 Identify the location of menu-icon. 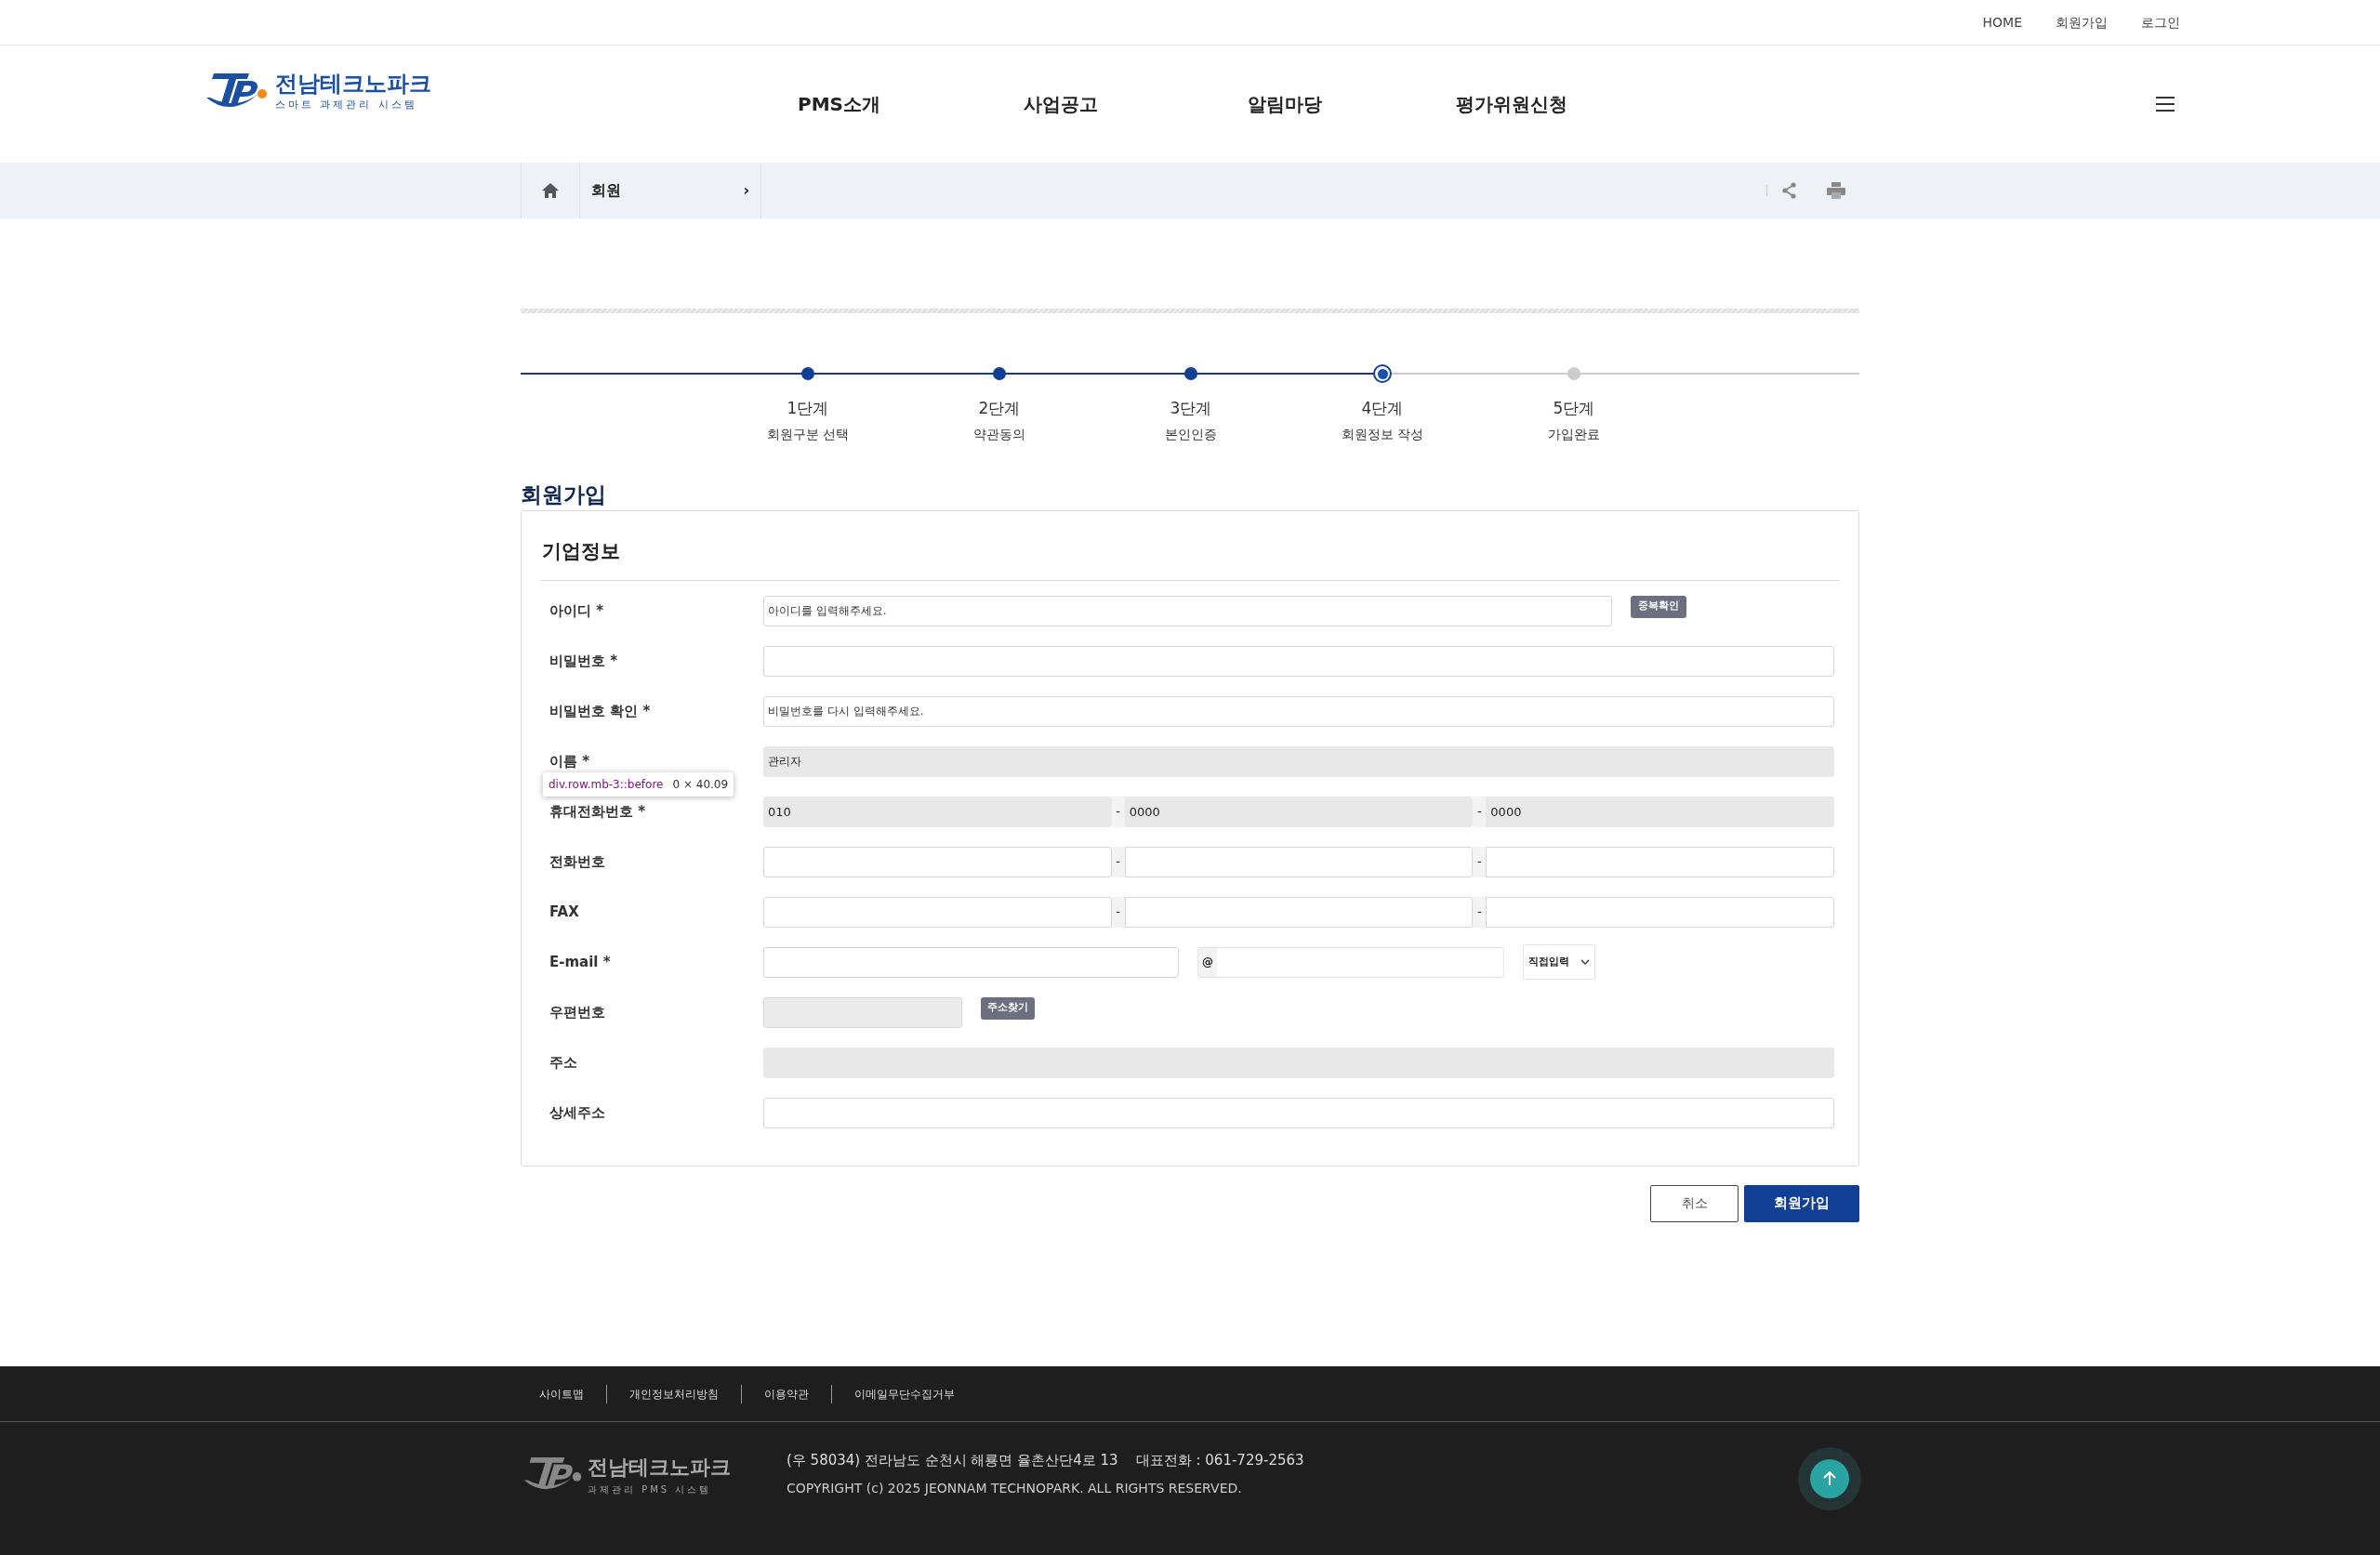
(2165, 104).